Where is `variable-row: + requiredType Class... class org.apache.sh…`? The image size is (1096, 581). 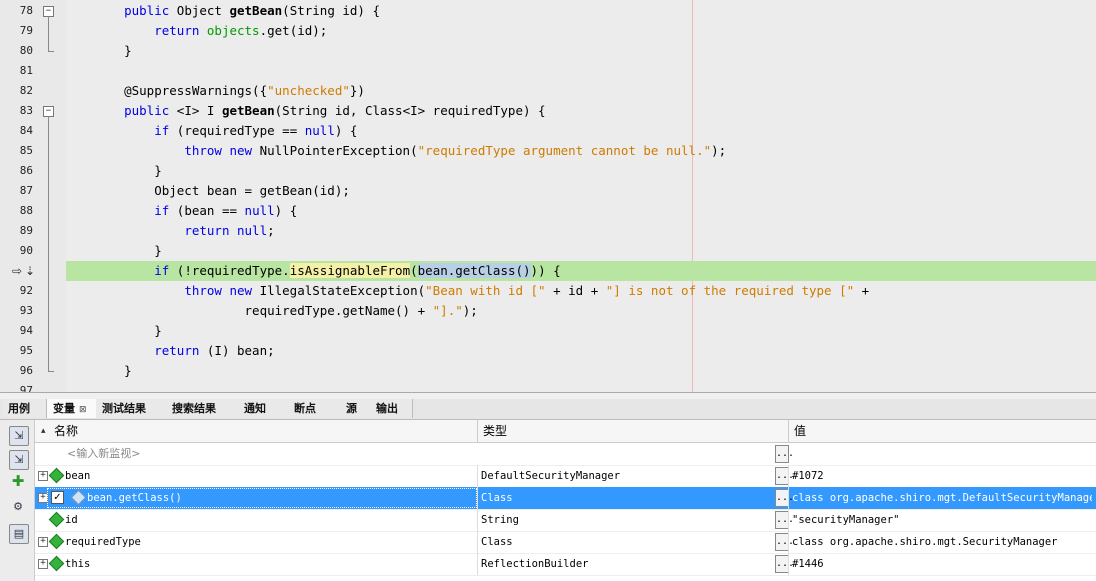
variable-row: + requiredType Class... class org.apache.sh… is located at coordinates (565, 542).